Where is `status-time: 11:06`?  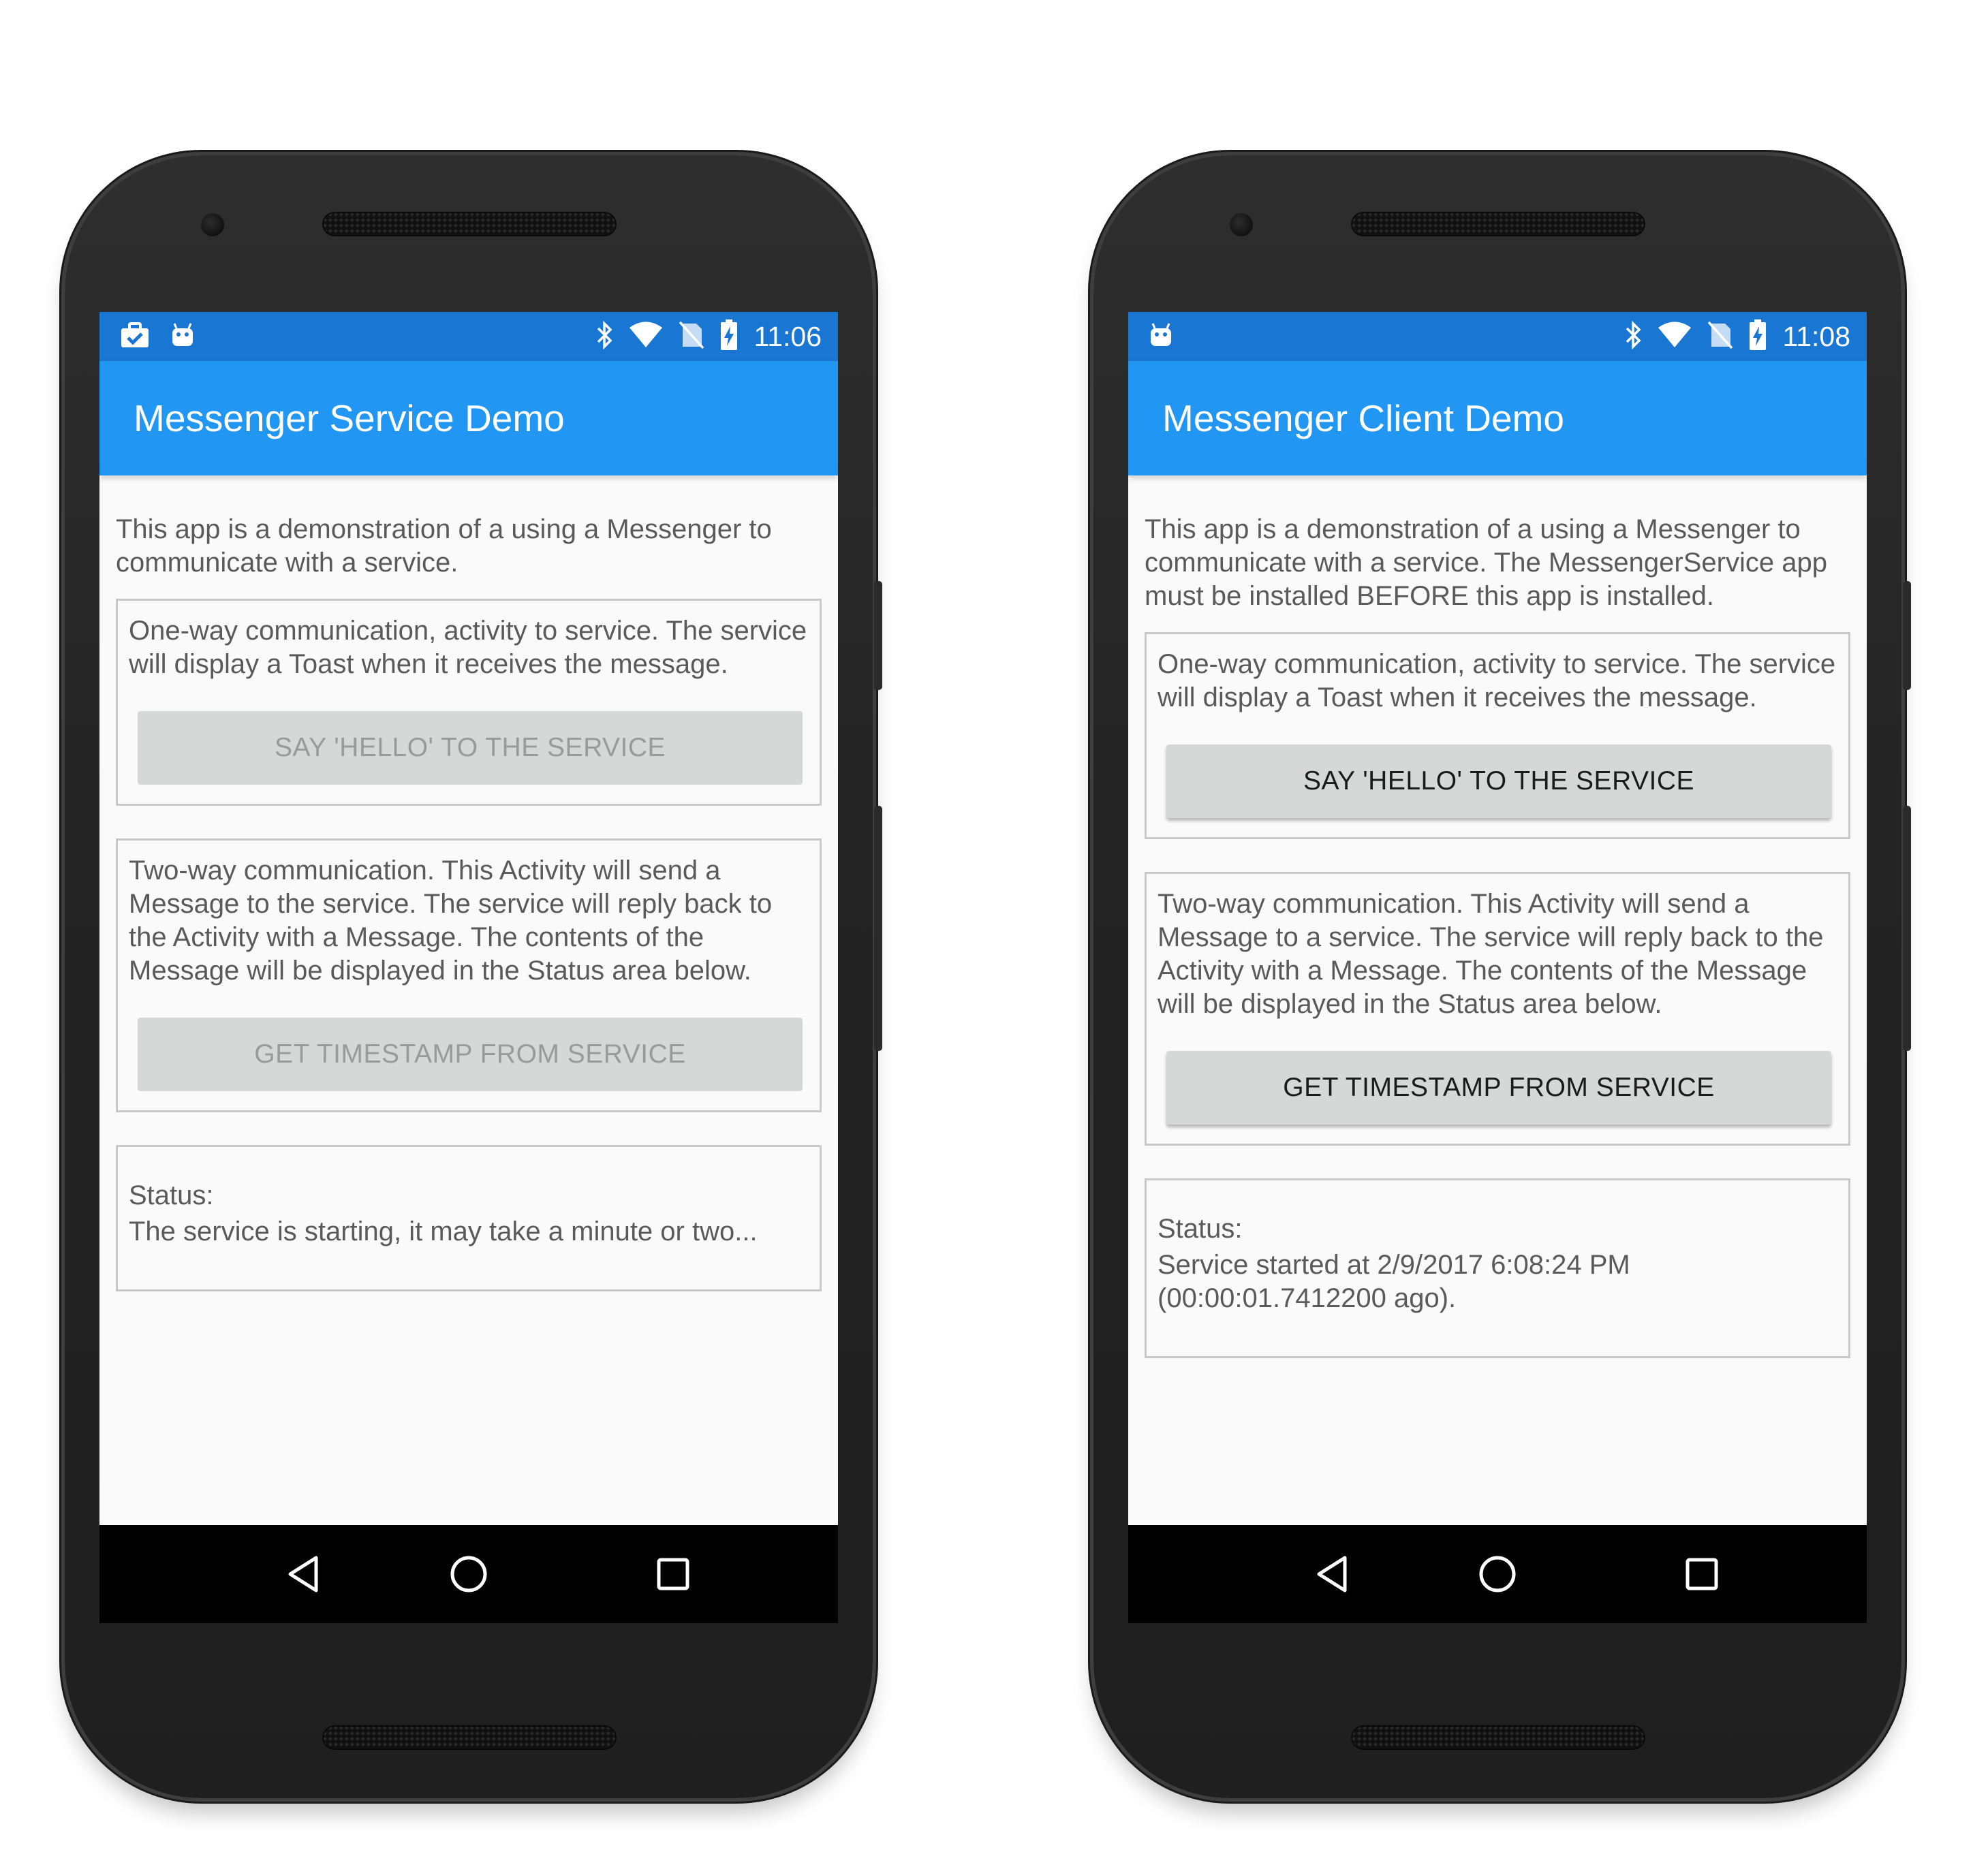 status-time: 11:06 is located at coordinates (788, 336).